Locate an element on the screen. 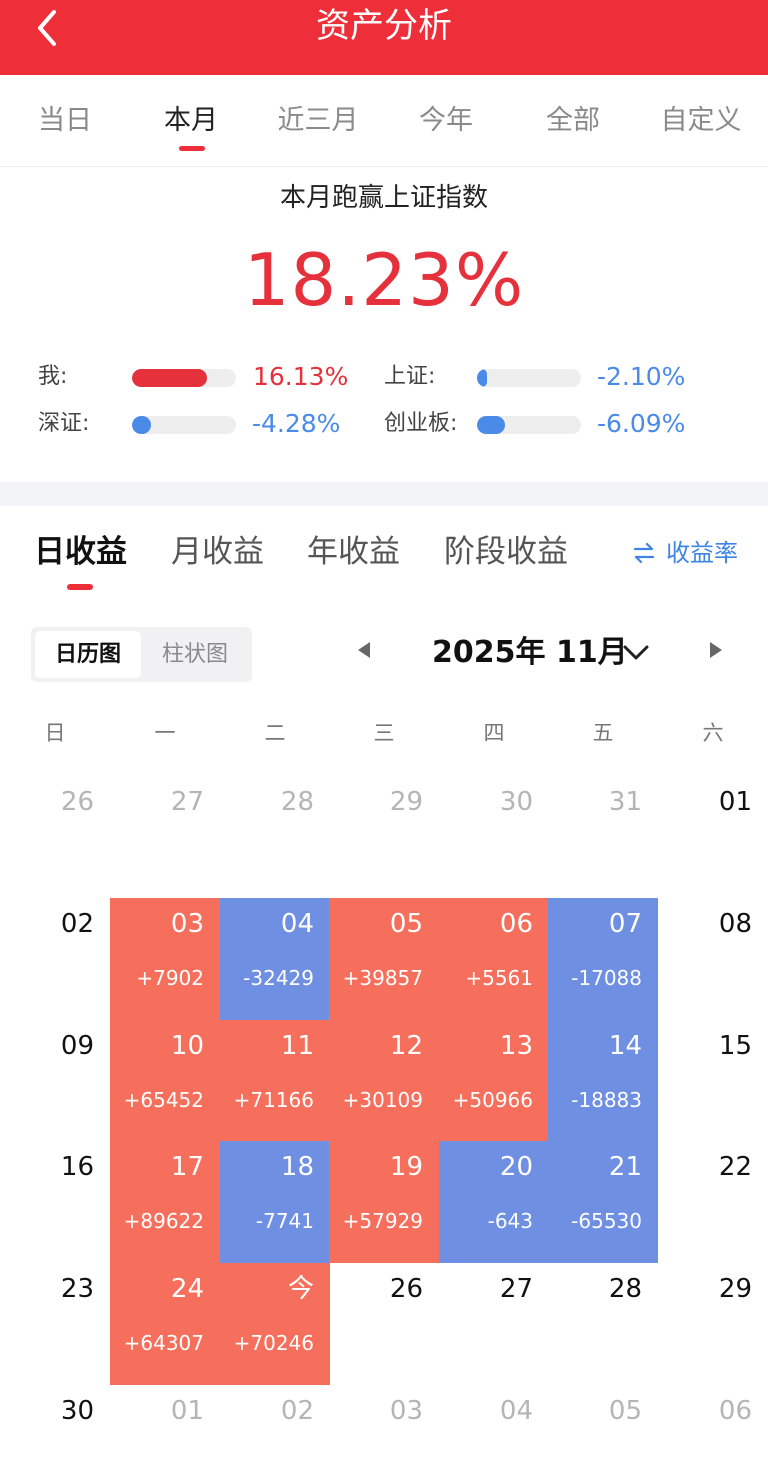 This screenshot has height=1462, width=768. swap-icon is located at coordinates (644, 553).